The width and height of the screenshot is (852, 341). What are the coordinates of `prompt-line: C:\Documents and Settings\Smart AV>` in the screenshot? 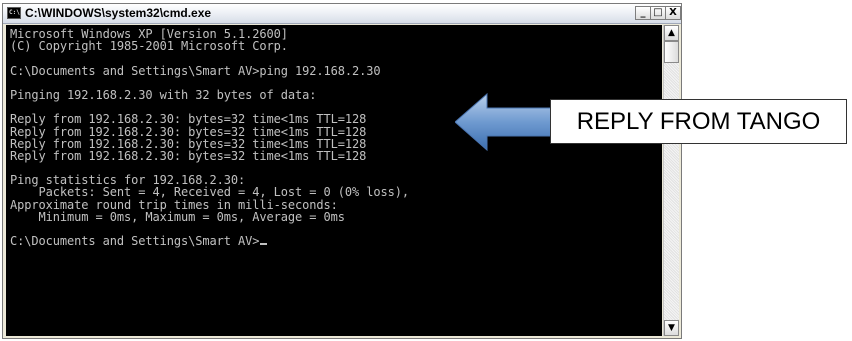 It's located at (336, 241).